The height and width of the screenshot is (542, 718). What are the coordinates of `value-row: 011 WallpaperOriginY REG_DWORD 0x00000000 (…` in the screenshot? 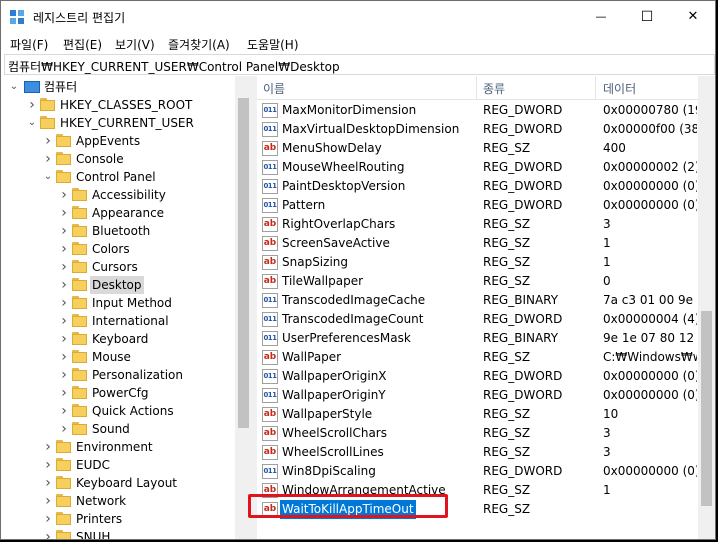 It's located at (477, 395).